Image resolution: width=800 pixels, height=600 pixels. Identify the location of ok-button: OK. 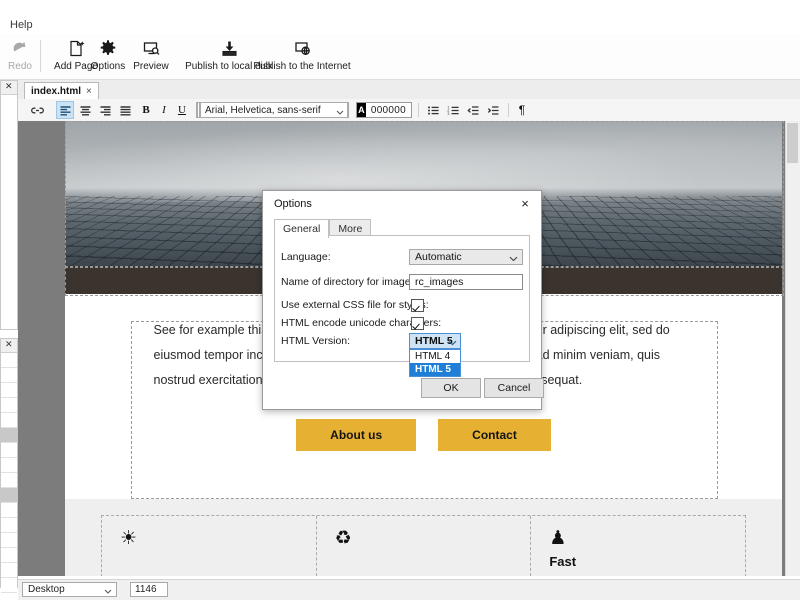
(451, 388).